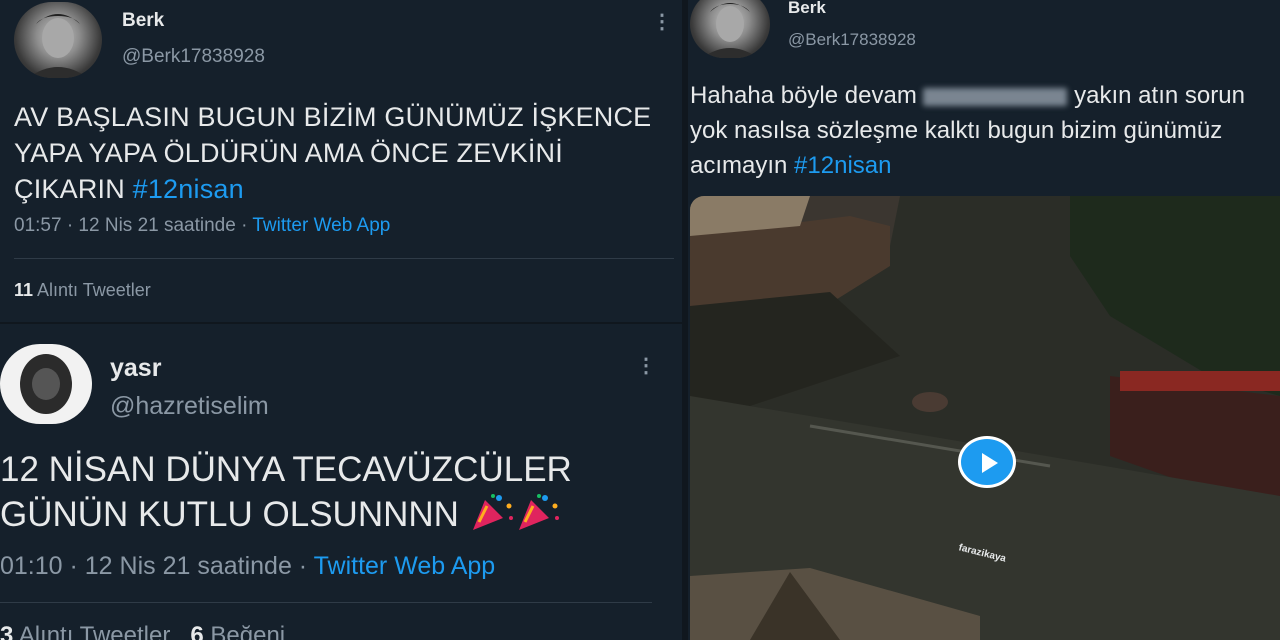  What do you see at coordinates (987, 462) in the screenshot?
I see `play-icon` at bounding box center [987, 462].